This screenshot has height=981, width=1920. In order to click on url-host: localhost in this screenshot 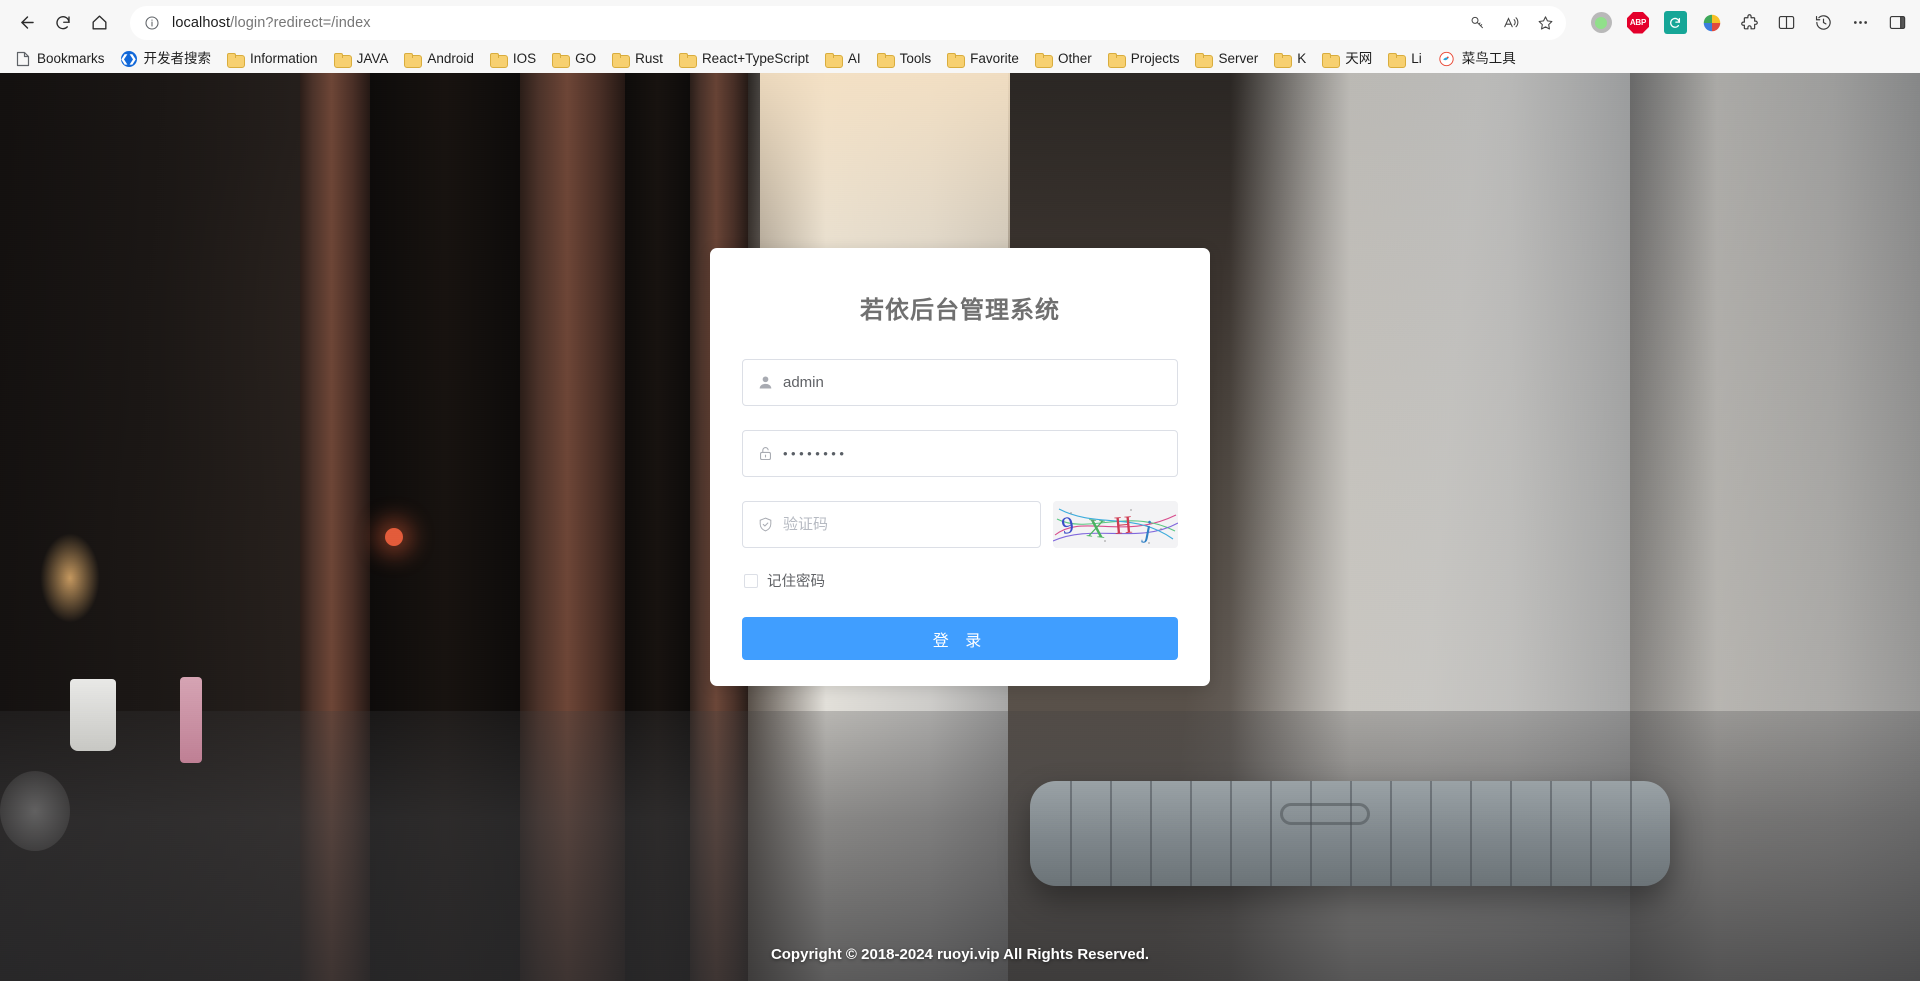, I will do `click(201, 22)`.